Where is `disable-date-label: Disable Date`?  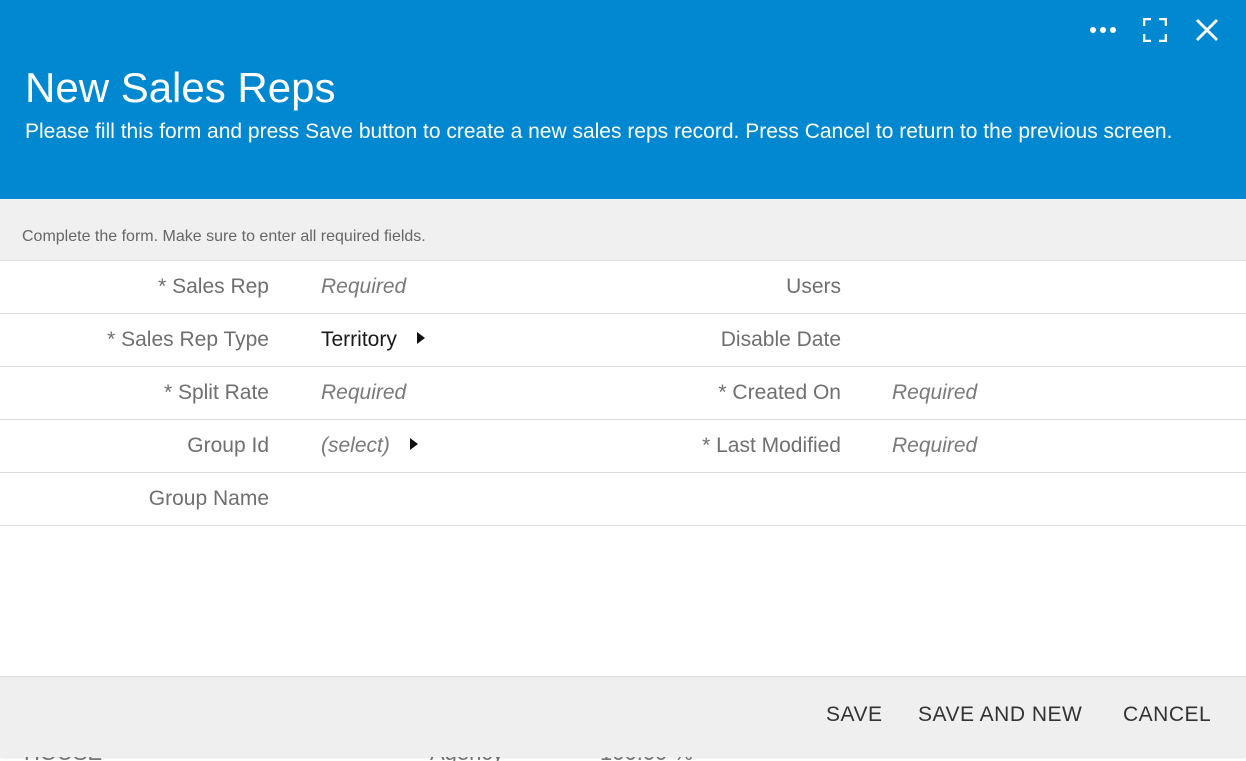
disable-date-label: Disable Date is located at coordinates (780, 339).